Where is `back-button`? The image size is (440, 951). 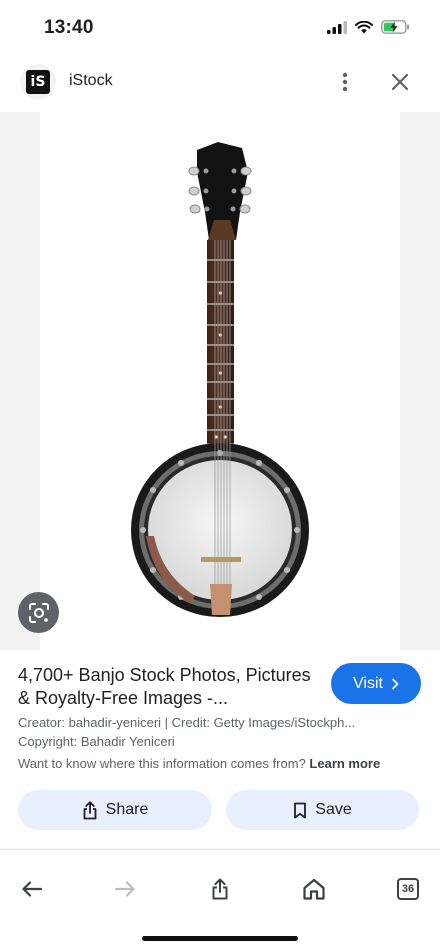 back-button is located at coordinates (32, 889).